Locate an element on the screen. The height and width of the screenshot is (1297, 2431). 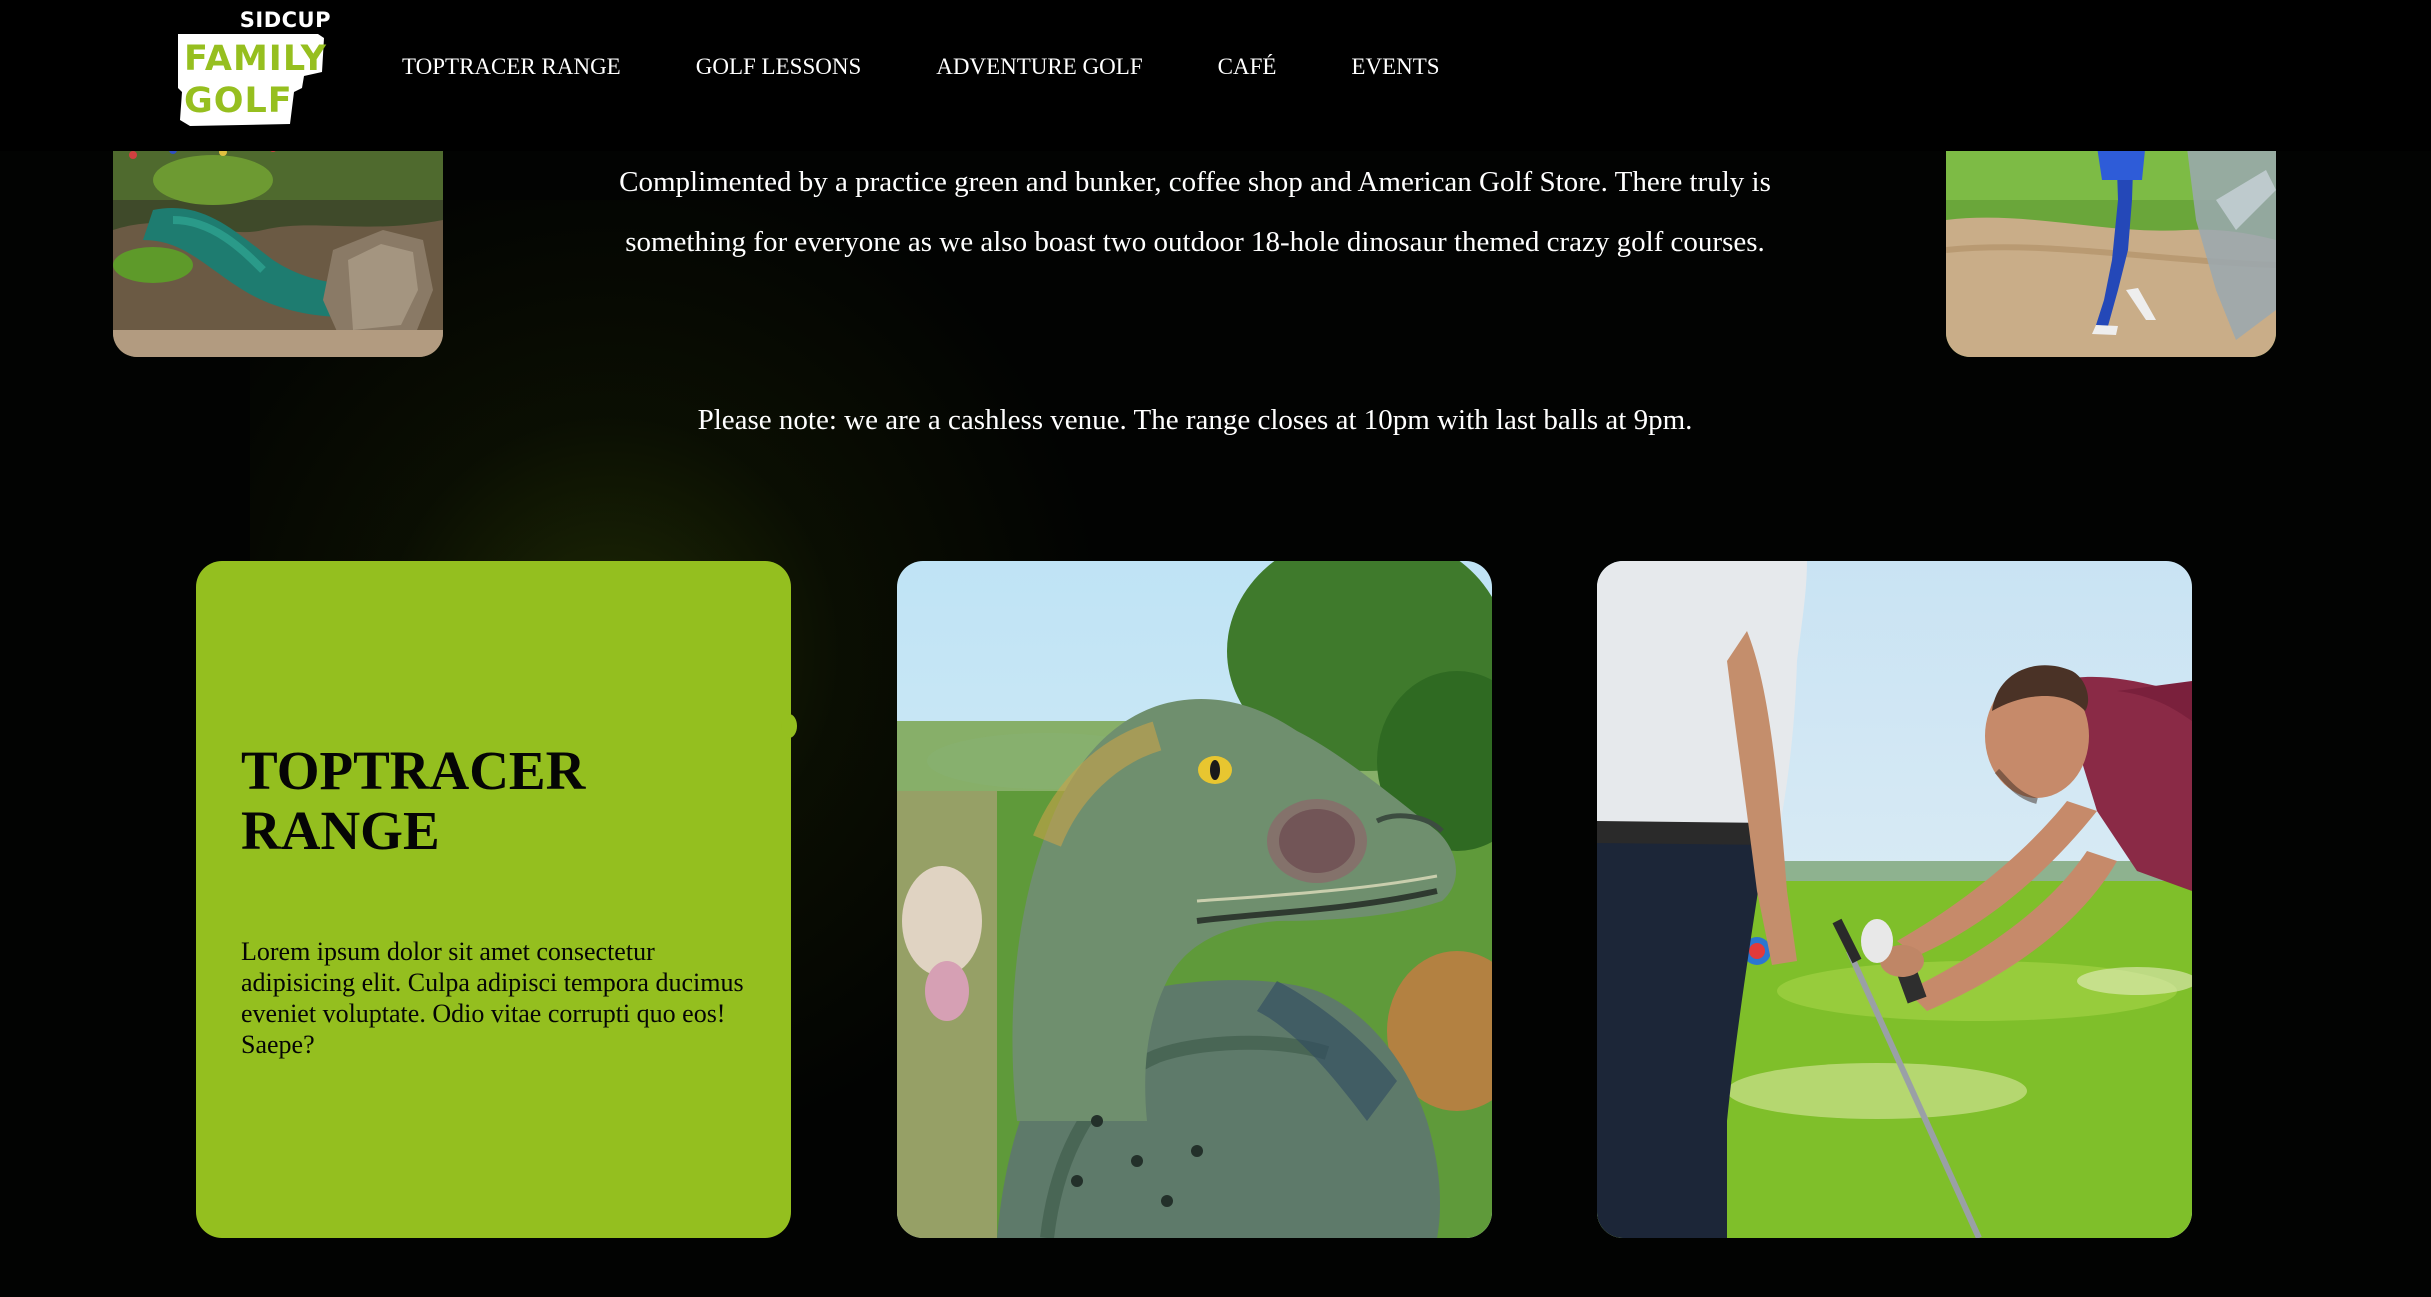
nav-item-adventure-golf: ADVENTURE GOLF is located at coordinates (1039, 67).